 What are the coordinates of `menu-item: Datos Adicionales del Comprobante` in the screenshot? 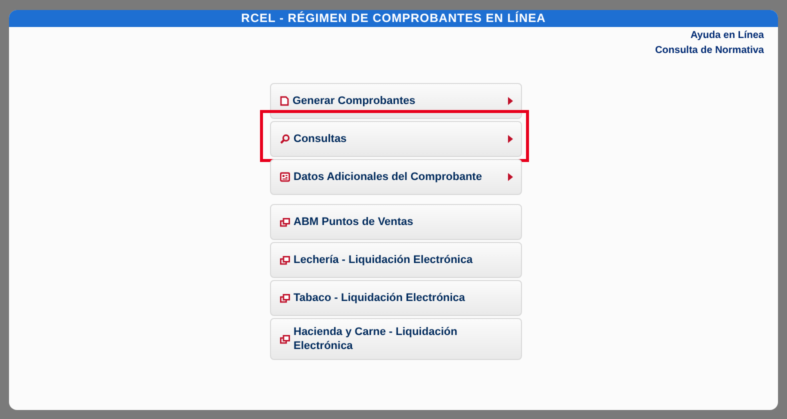 It's located at (396, 177).